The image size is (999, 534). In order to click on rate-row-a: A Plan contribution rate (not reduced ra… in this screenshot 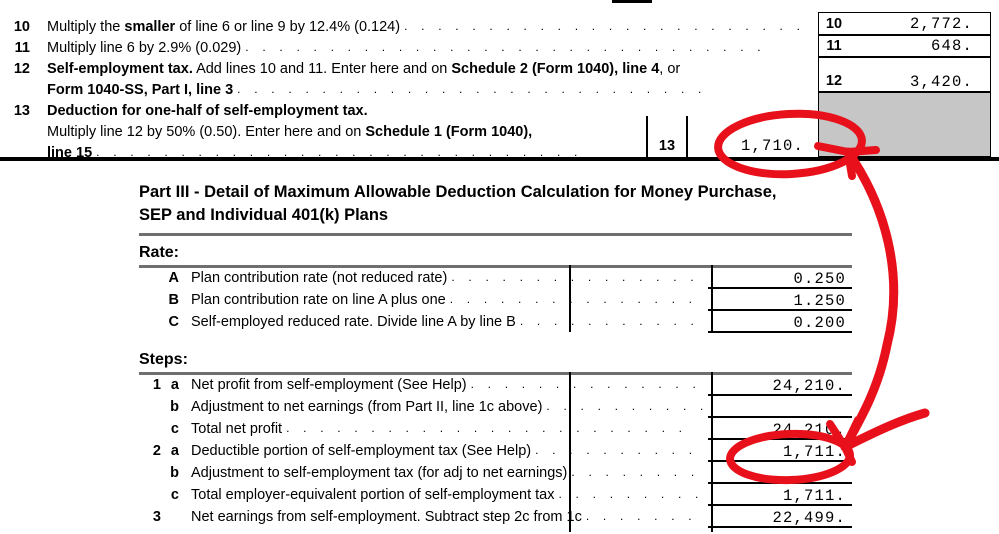, I will do `click(495, 278)`.